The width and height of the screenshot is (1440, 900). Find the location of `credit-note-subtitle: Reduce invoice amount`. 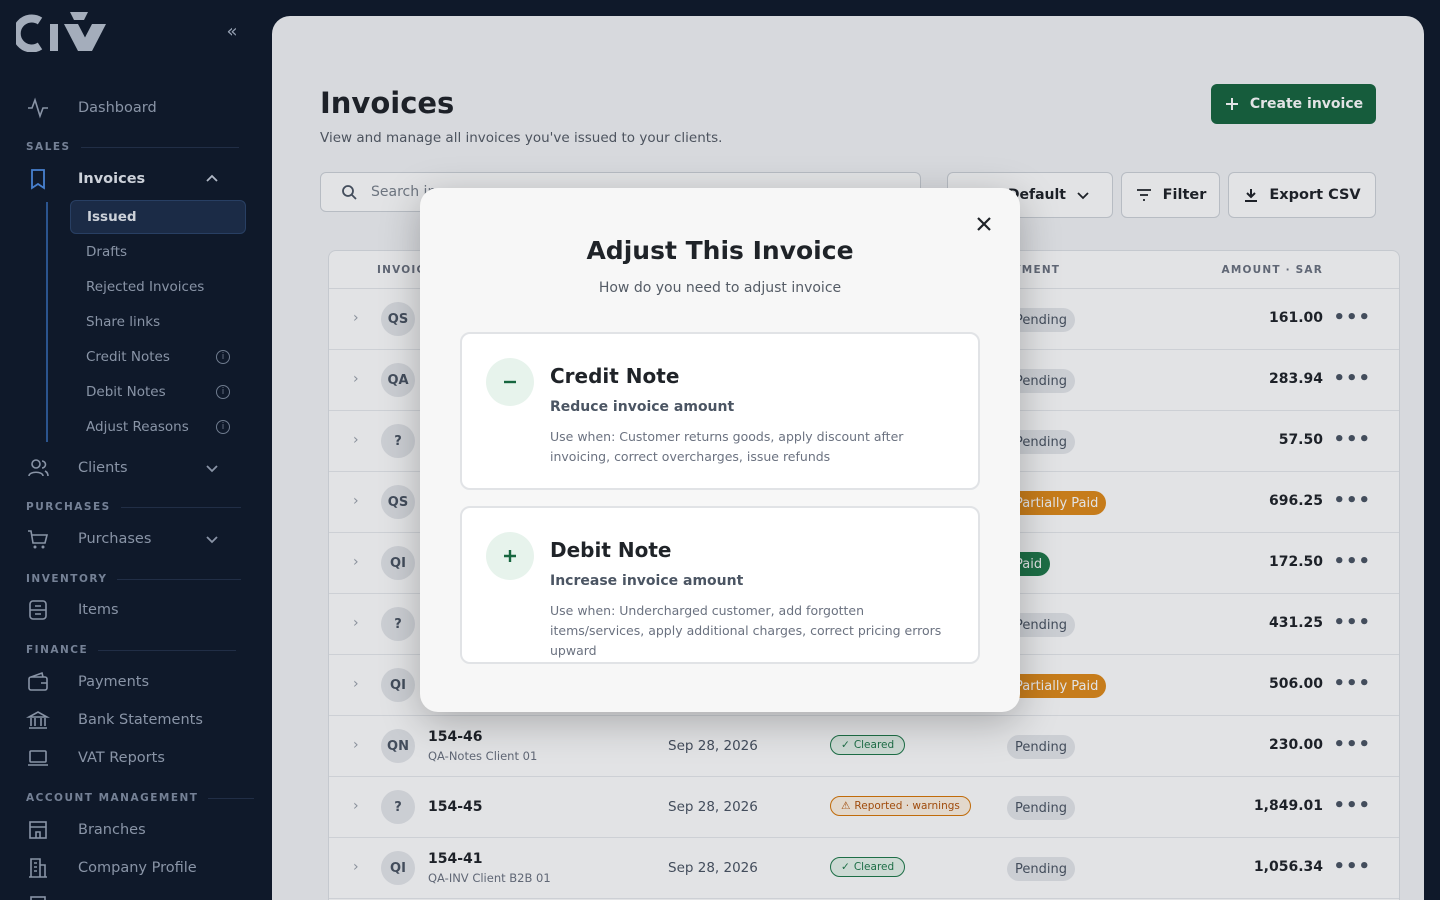

credit-note-subtitle: Reduce invoice amount is located at coordinates (642, 407).